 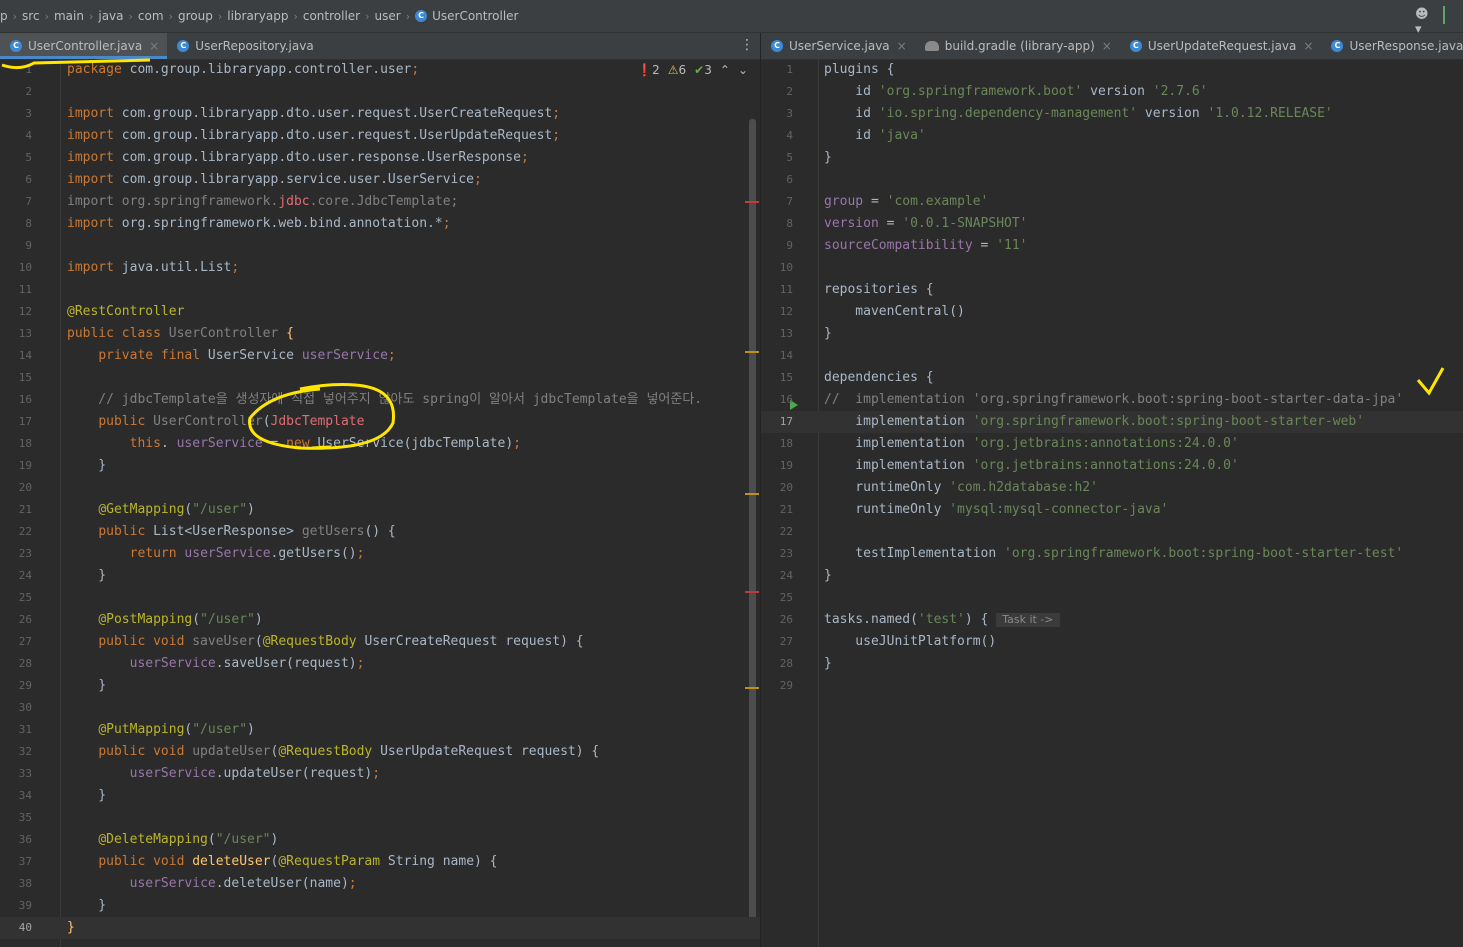 I want to click on vcs-icon, so click(x=1449, y=15).